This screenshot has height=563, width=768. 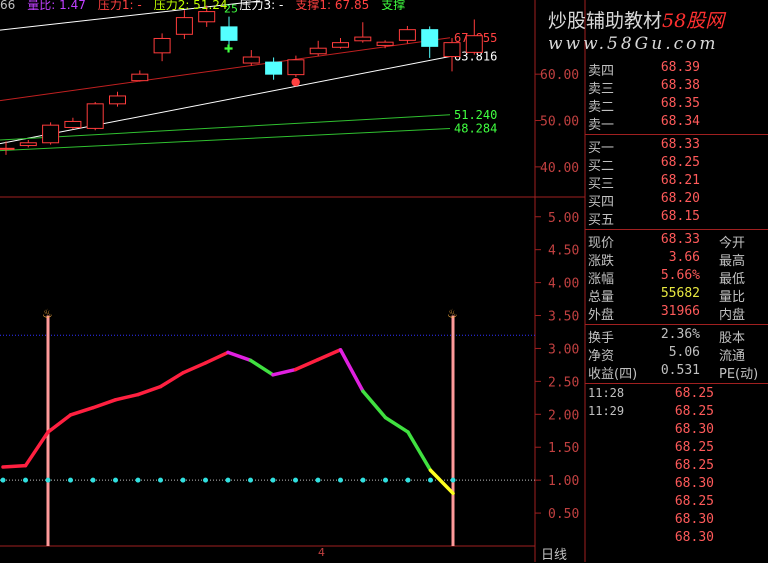 What do you see at coordinates (554, 553) in the screenshot?
I see `period-label: 日线` at bounding box center [554, 553].